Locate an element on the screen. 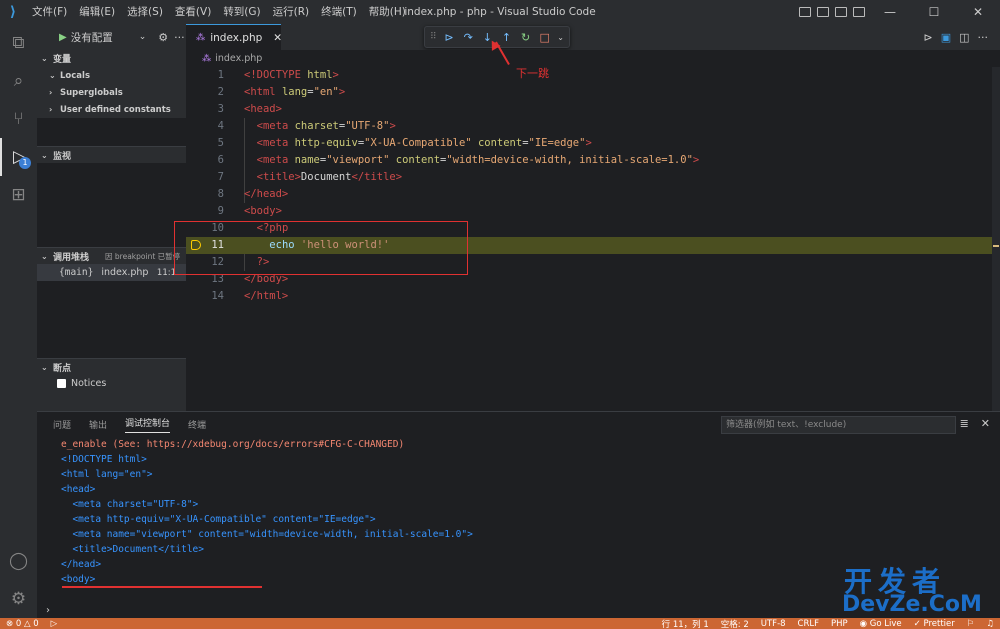 Image resolution: width=1000 pixels, height=629 pixels. variables-section-header: ⌄ 变量 is located at coordinates (111, 58).